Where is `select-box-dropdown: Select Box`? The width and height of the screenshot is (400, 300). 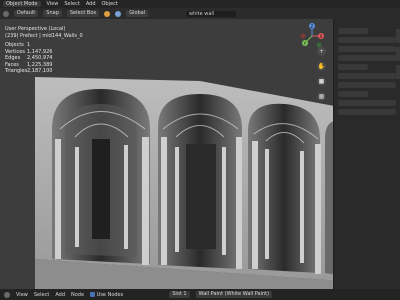
select-box-dropdown: Select Box is located at coordinates (83, 13).